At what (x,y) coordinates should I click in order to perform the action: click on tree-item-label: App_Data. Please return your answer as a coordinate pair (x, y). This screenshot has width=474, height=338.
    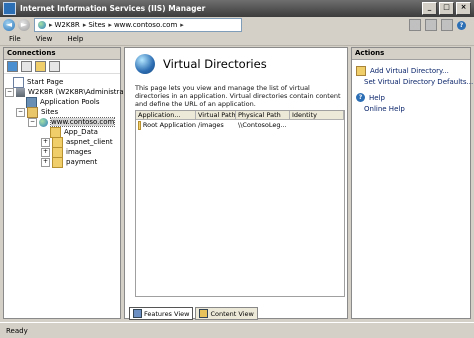
    Looking at the image, I should click on (81, 132).